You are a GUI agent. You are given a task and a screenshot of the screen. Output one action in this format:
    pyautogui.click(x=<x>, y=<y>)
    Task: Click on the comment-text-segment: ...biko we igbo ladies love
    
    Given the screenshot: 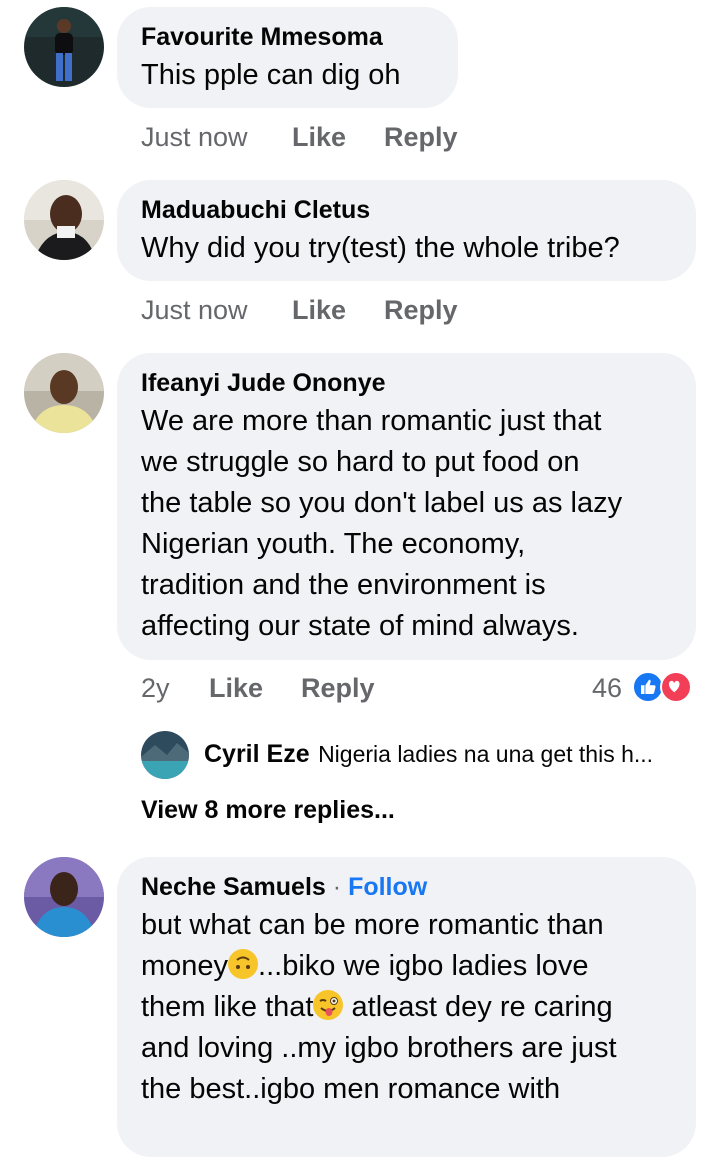 What is the action you would take?
    pyautogui.click(x=423, y=966)
    